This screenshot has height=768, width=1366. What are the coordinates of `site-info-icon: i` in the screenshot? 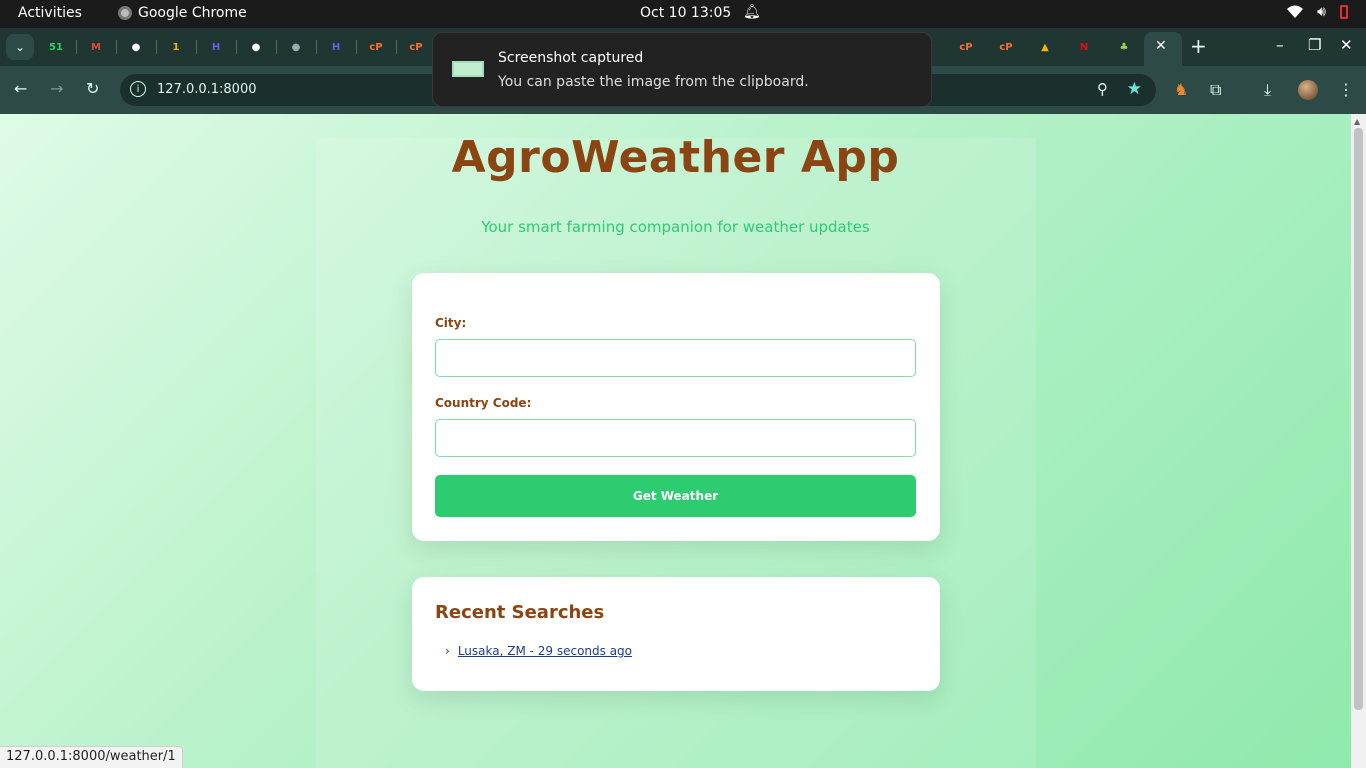 It's located at (138, 89).